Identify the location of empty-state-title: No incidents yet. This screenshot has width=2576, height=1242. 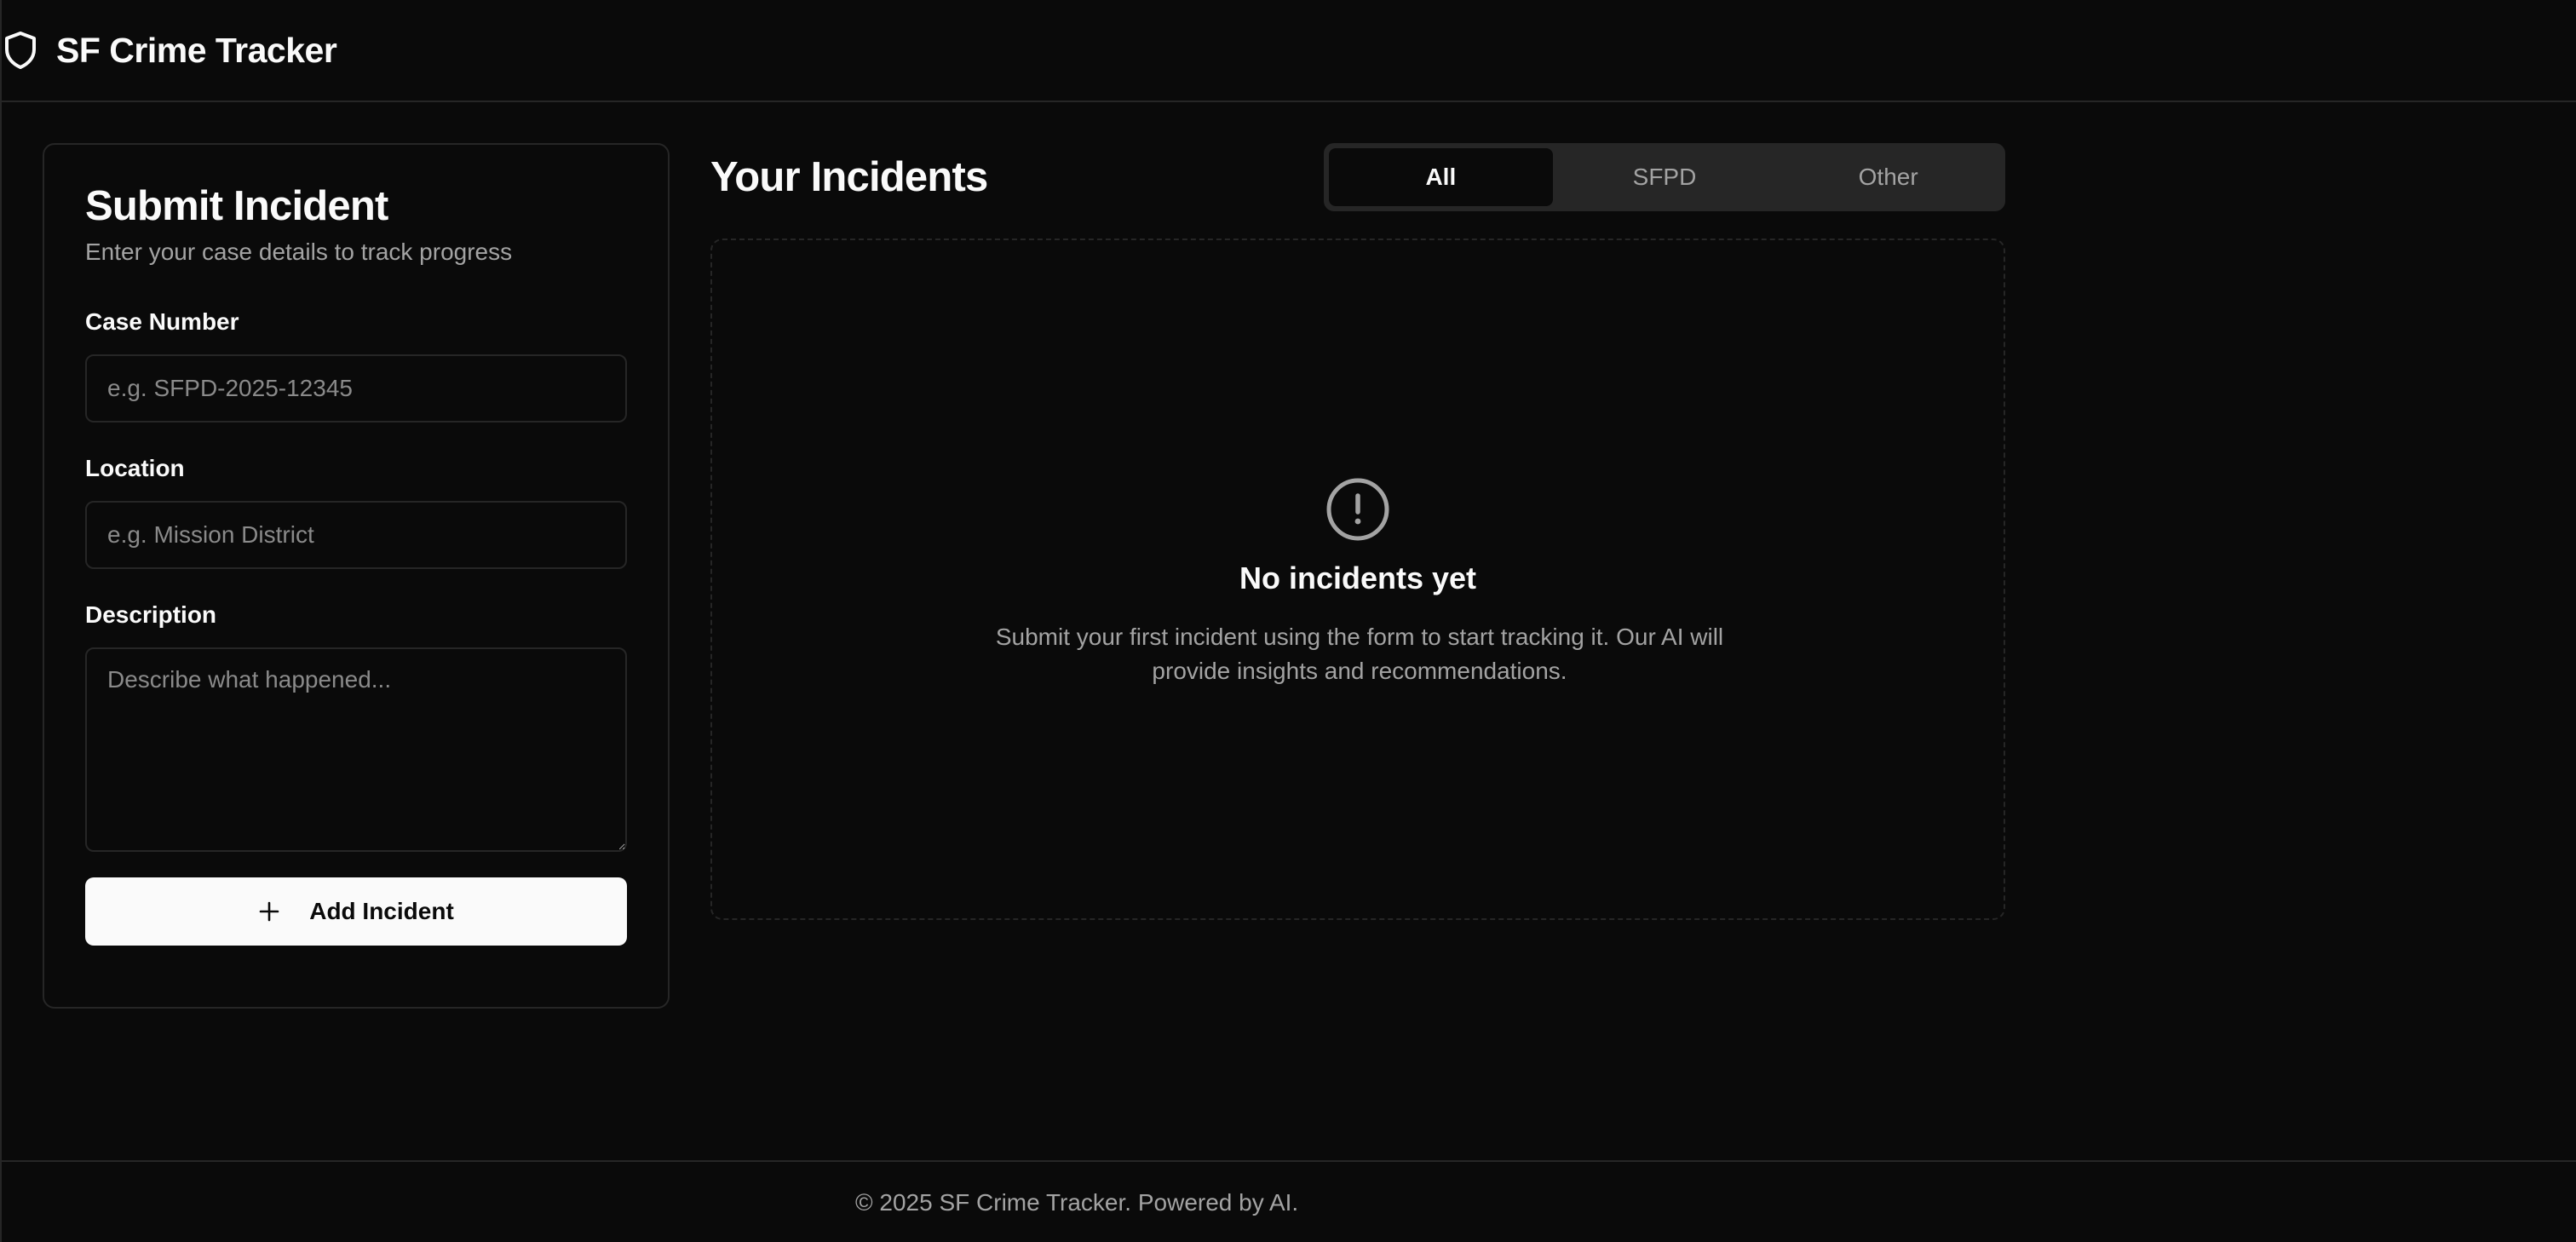
(1358, 578).